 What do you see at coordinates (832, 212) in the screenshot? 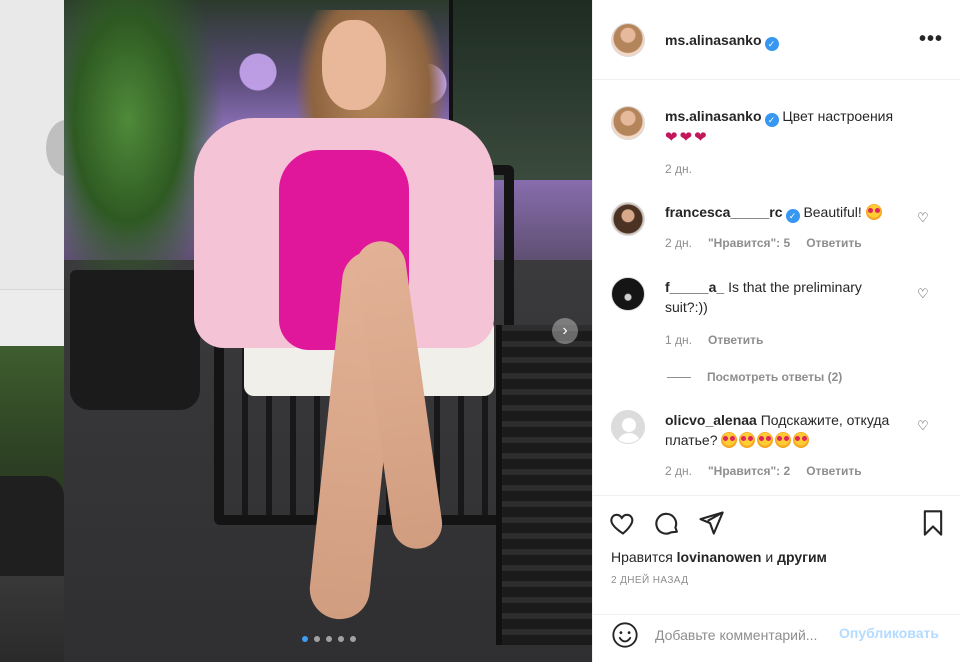
I see `comment-text: Beautiful!` at bounding box center [832, 212].